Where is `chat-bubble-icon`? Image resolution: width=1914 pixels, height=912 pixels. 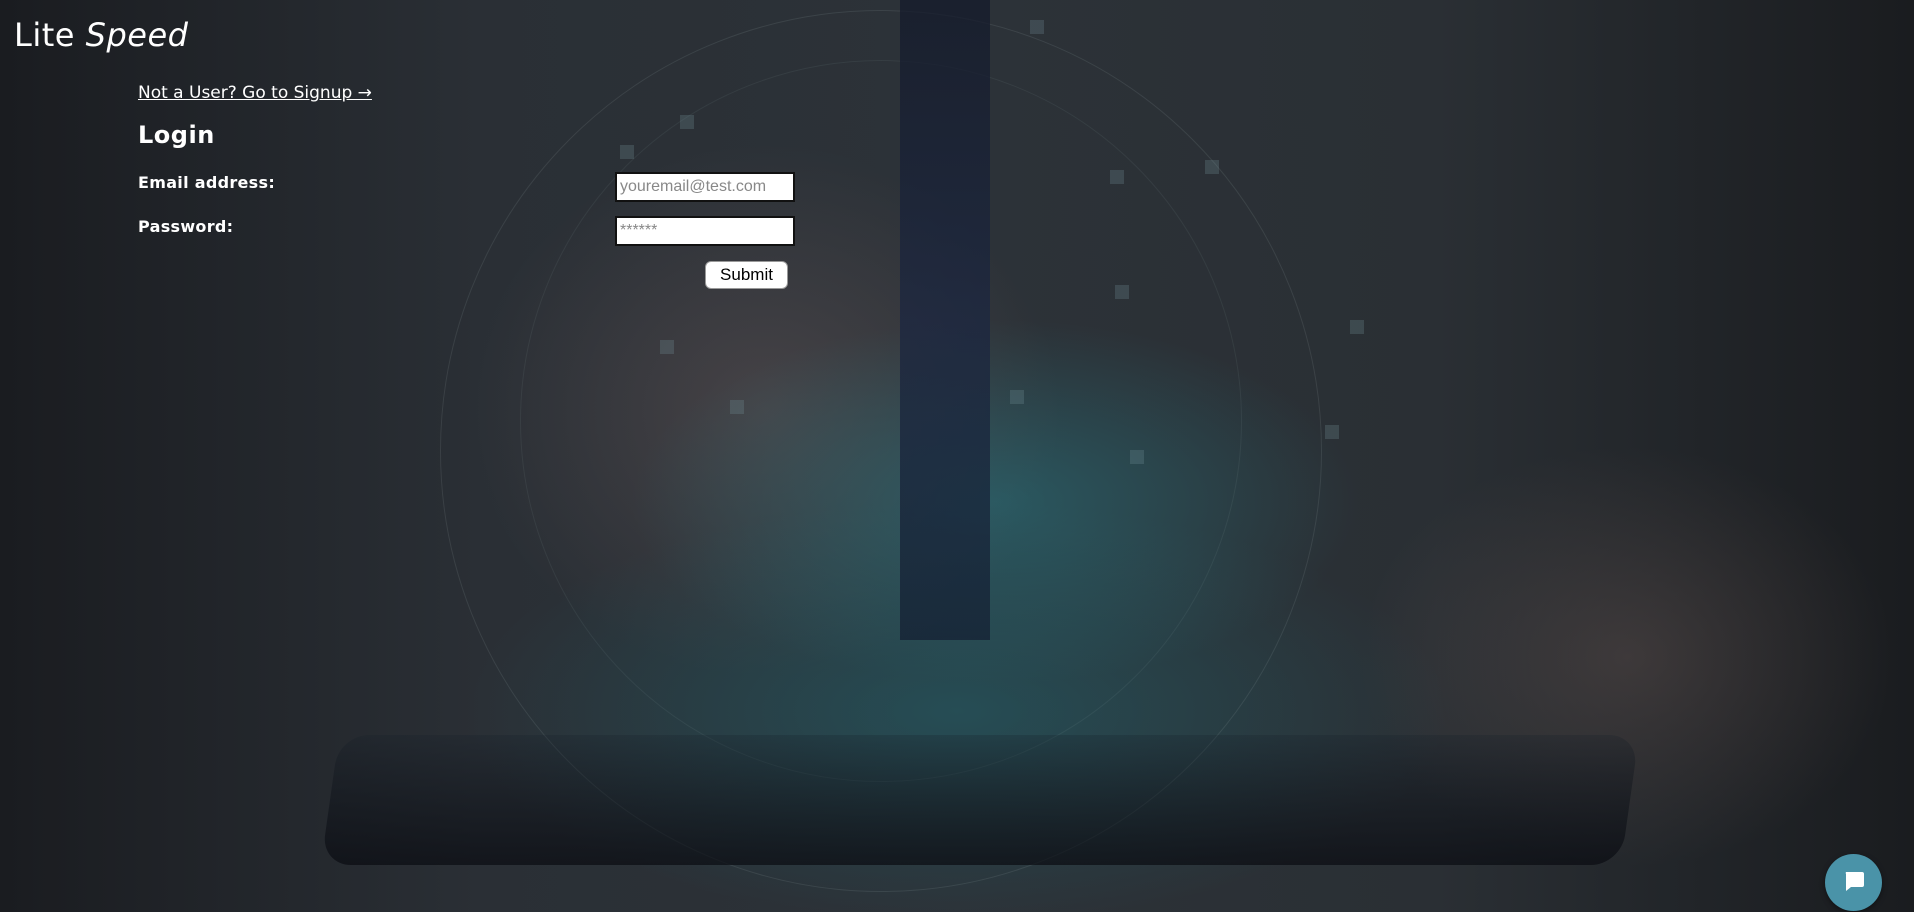 chat-bubble-icon is located at coordinates (1854, 883).